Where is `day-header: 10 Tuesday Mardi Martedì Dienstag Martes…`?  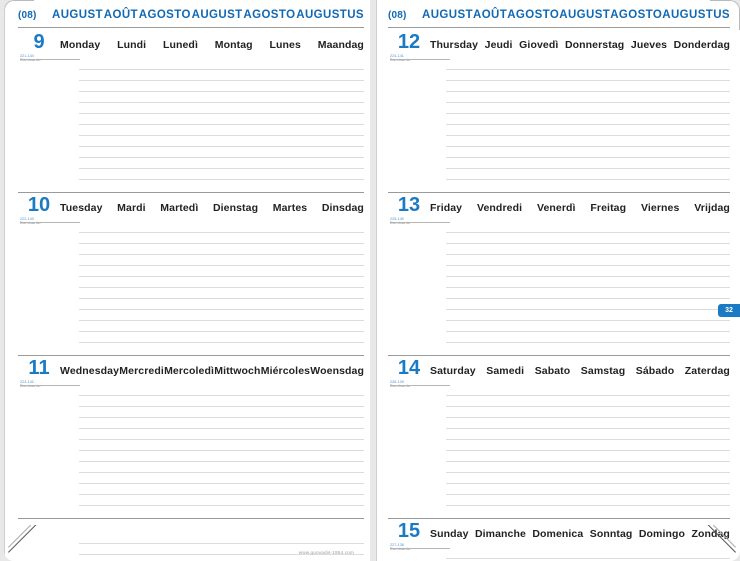
day-header: 10 Tuesday Mardi Martedì Dienstag Martes… is located at coordinates (187, 205).